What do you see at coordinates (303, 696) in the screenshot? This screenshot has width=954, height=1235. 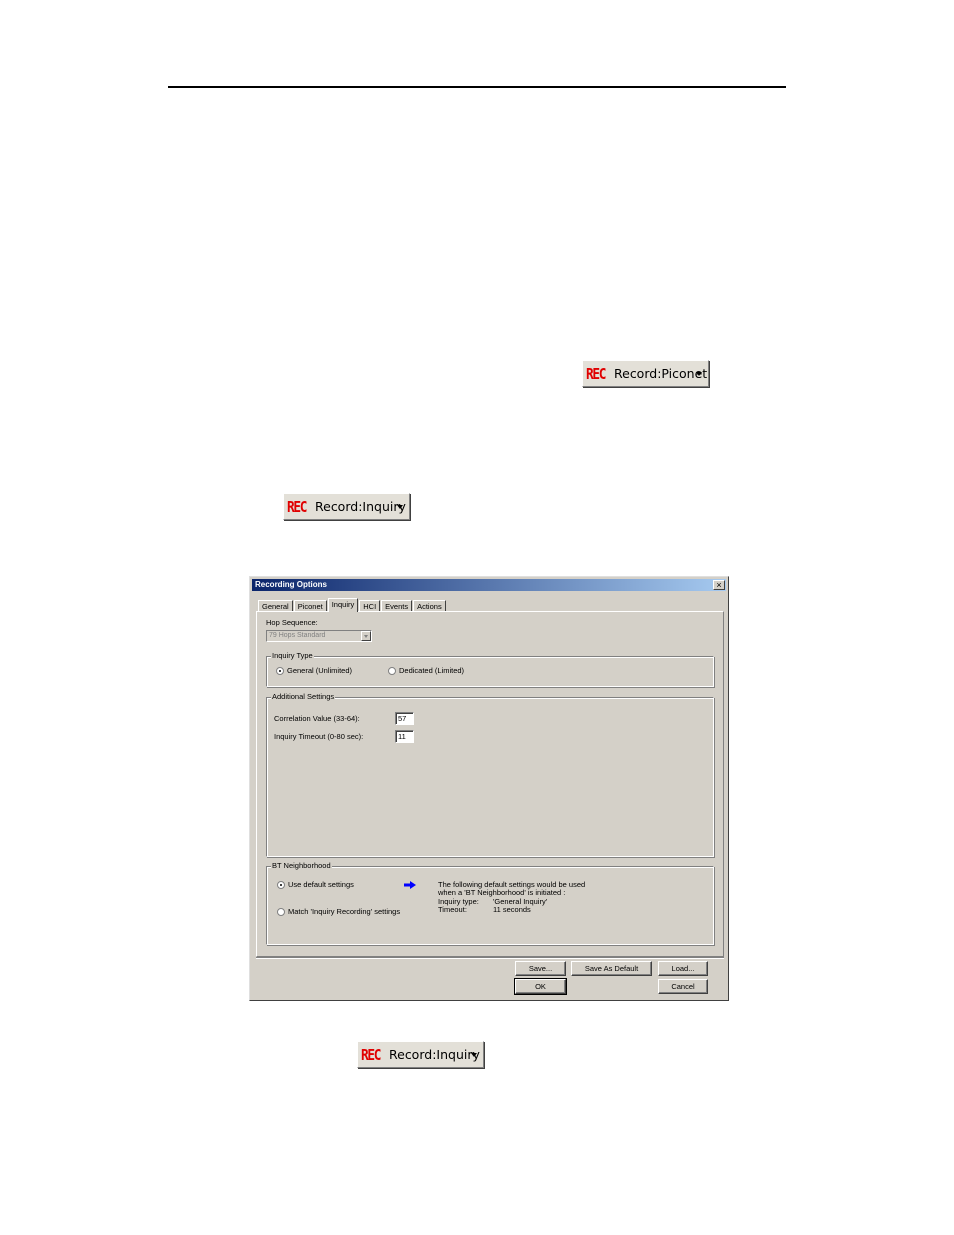 I see `additional-settings-legend: Additional Settings` at bounding box center [303, 696].